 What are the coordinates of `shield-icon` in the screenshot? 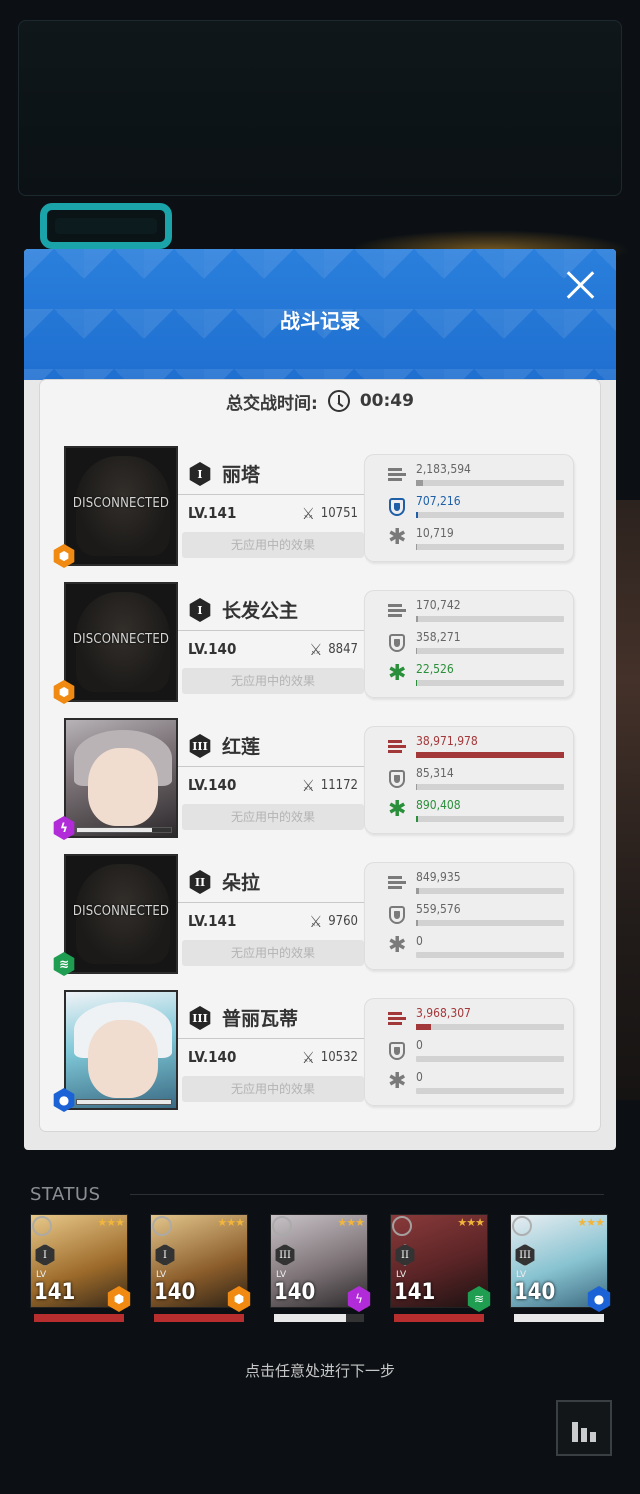 It's located at (397, 507).